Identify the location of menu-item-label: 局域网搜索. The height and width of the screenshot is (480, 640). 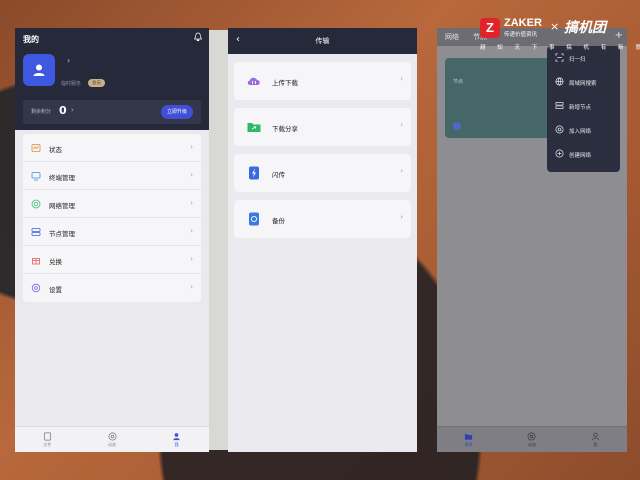
(583, 84).